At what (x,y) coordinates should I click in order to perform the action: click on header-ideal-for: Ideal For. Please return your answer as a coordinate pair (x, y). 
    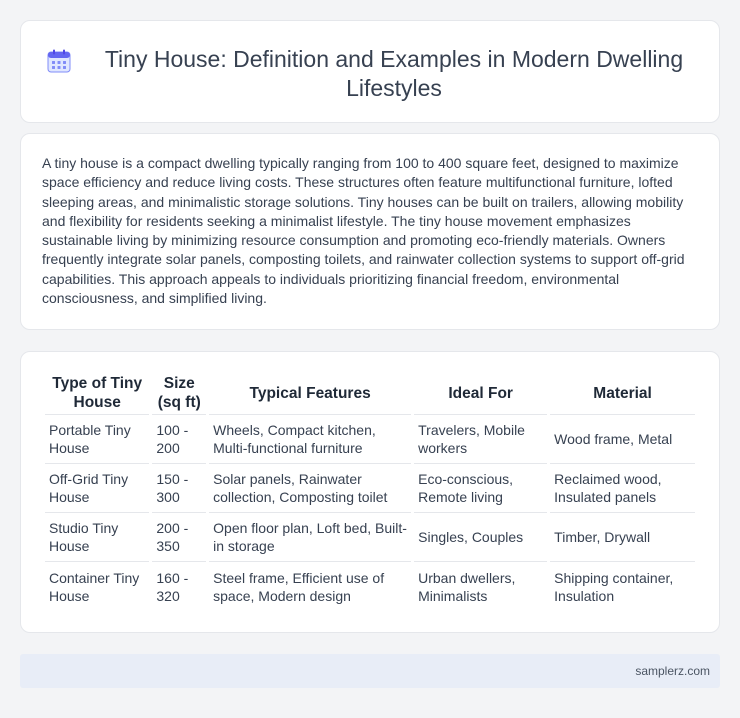
    Looking at the image, I should click on (481, 393).